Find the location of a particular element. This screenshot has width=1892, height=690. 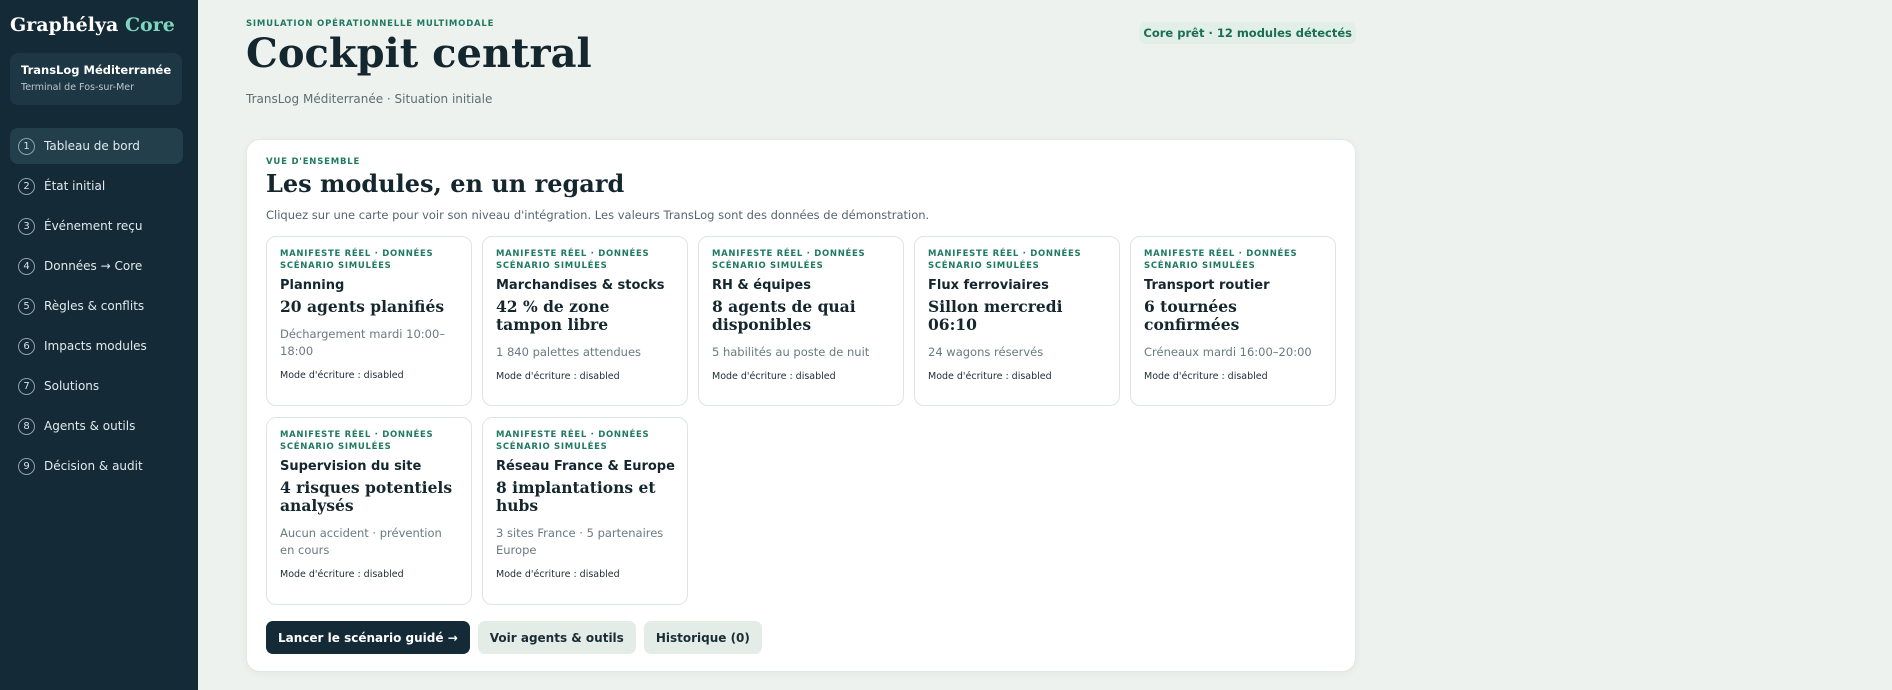

sidebar-item-decision-audit: 9 Décision & audit is located at coordinates (96, 466).